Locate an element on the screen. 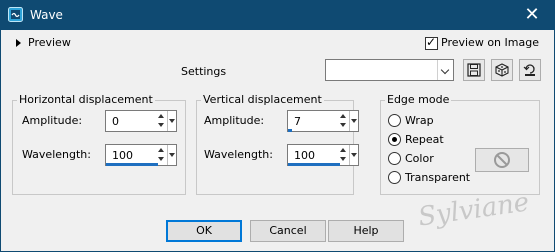 The width and height of the screenshot is (555, 252). disabled-icon is located at coordinates (502, 160).